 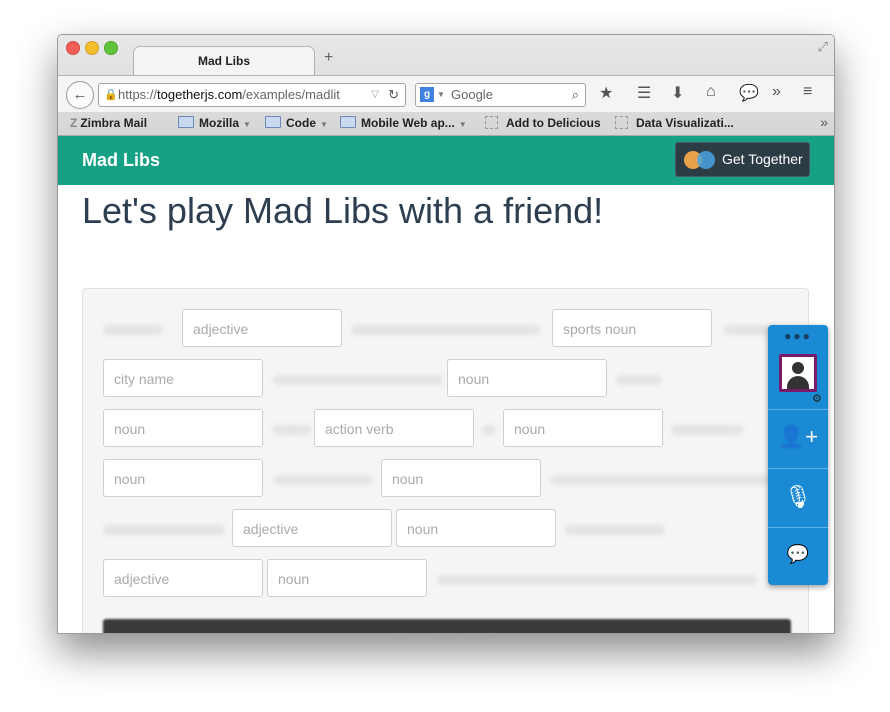 What do you see at coordinates (644, 93) in the screenshot?
I see `list-icon: ☰` at bounding box center [644, 93].